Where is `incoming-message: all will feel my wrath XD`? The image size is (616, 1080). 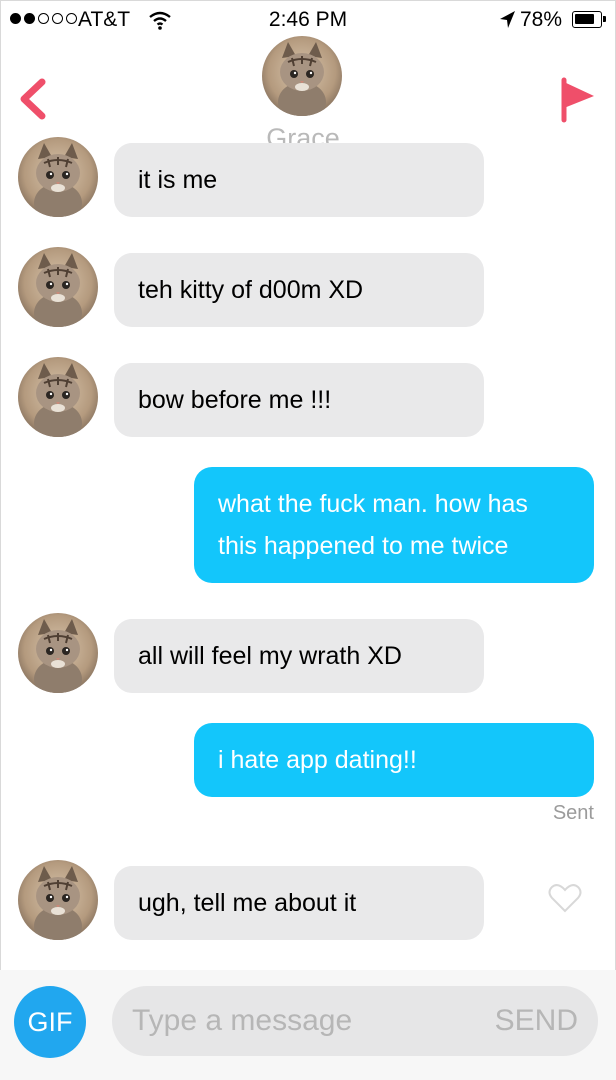 incoming-message: all will feel my wrath XD is located at coordinates (299, 656).